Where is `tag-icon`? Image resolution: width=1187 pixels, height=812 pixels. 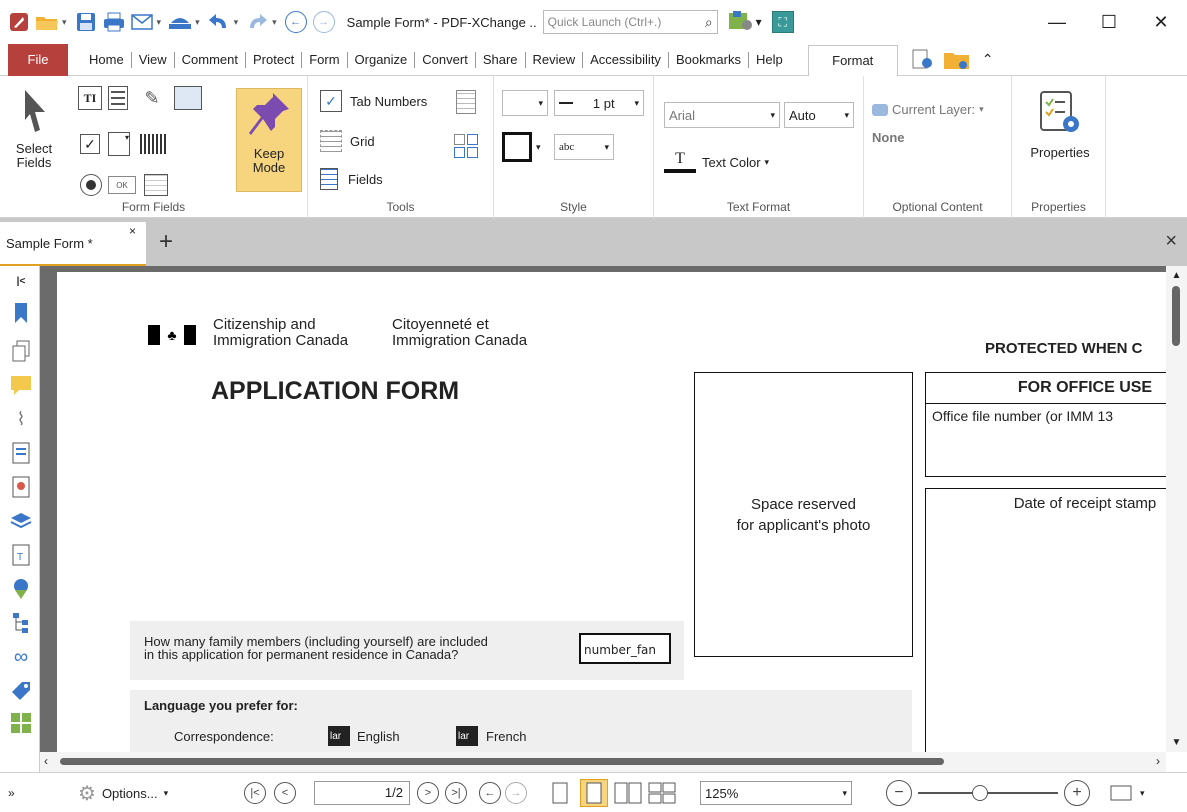
tag-icon is located at coordinates (21, 691).